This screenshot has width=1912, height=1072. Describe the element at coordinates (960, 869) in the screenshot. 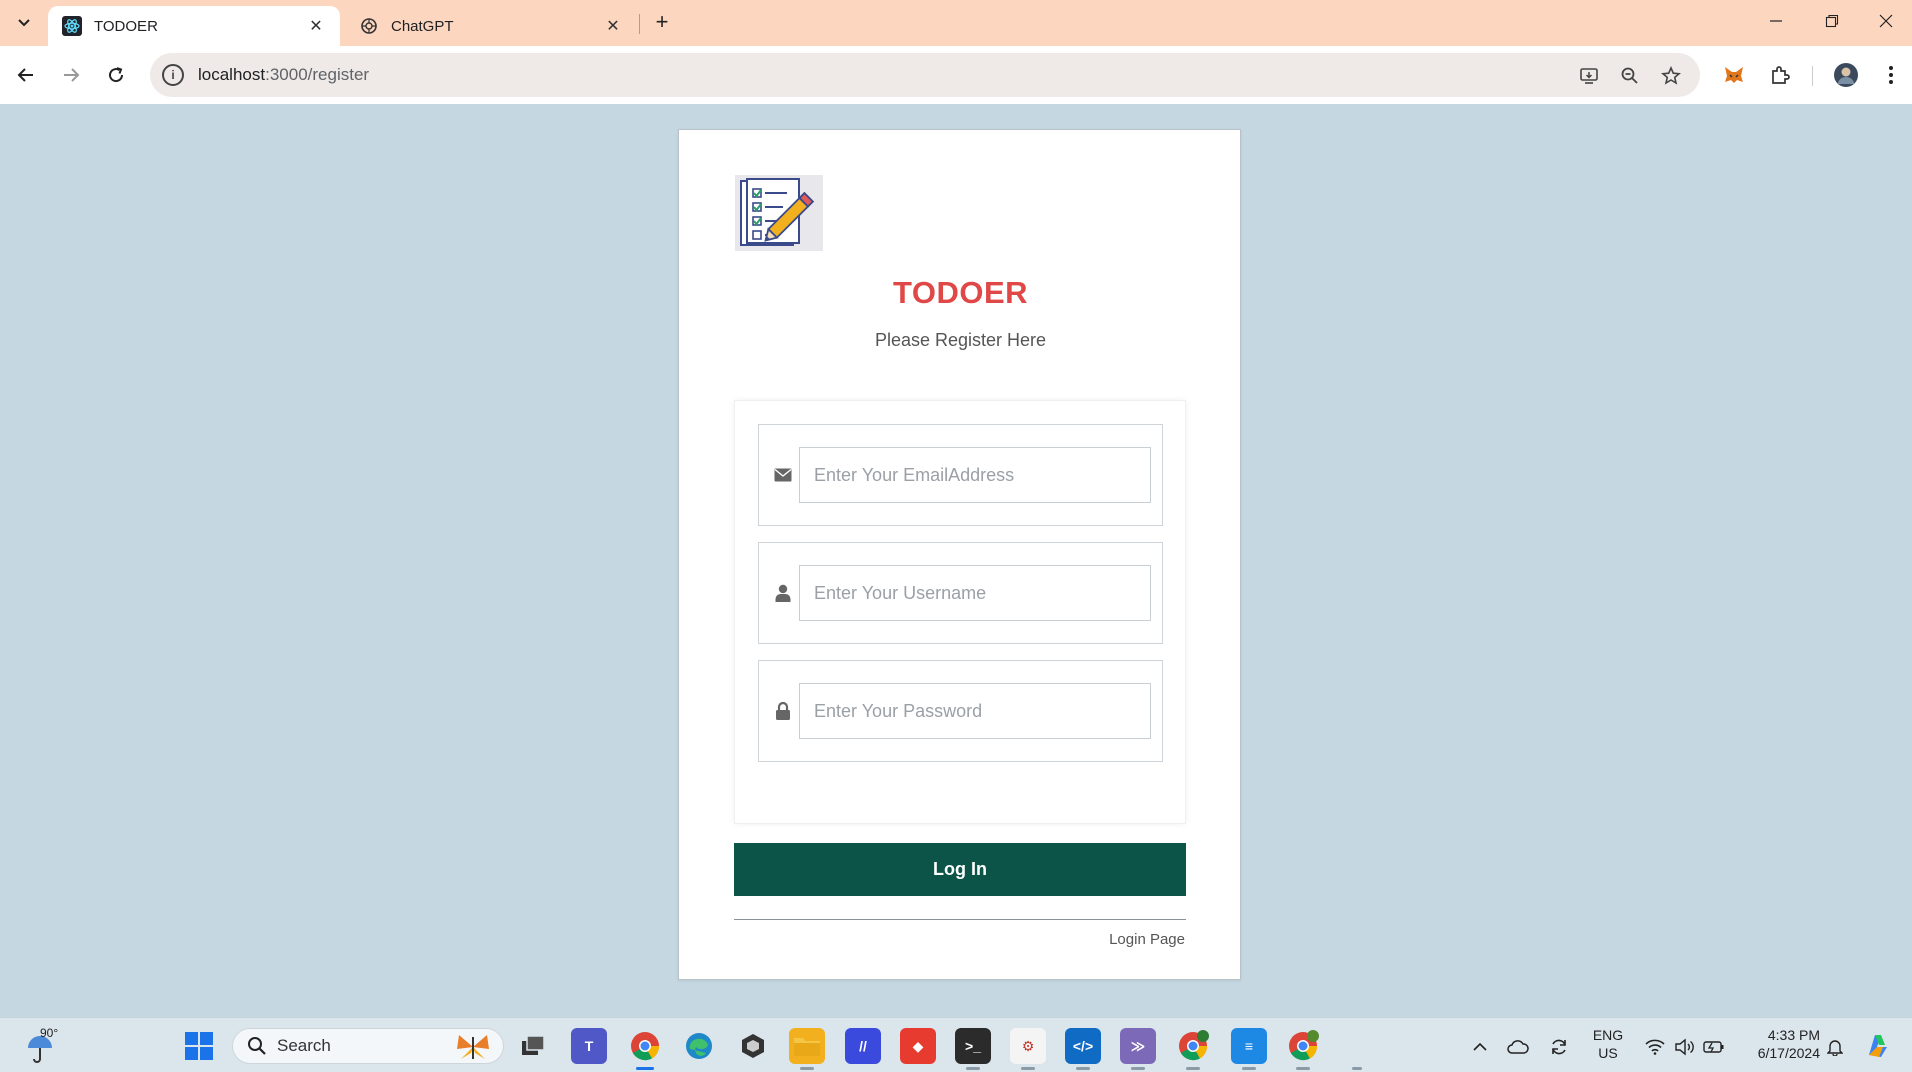

I see `log-in-button: Log In` at that location.